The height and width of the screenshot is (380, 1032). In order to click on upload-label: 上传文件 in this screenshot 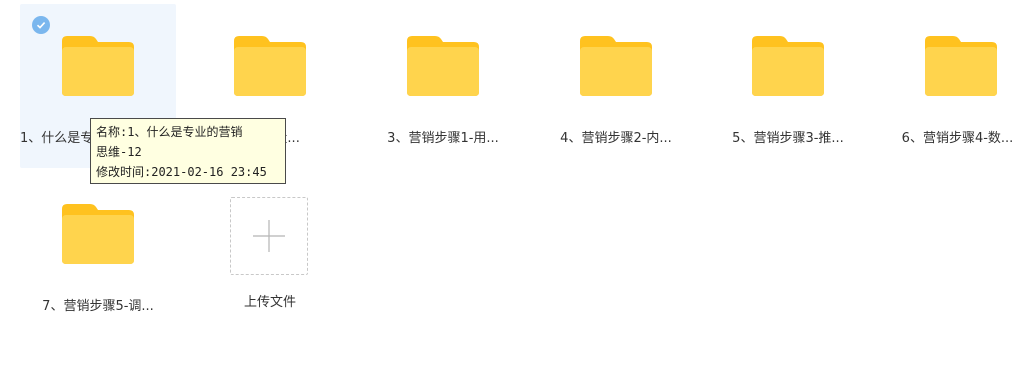, I will do `click(269, 302)`.